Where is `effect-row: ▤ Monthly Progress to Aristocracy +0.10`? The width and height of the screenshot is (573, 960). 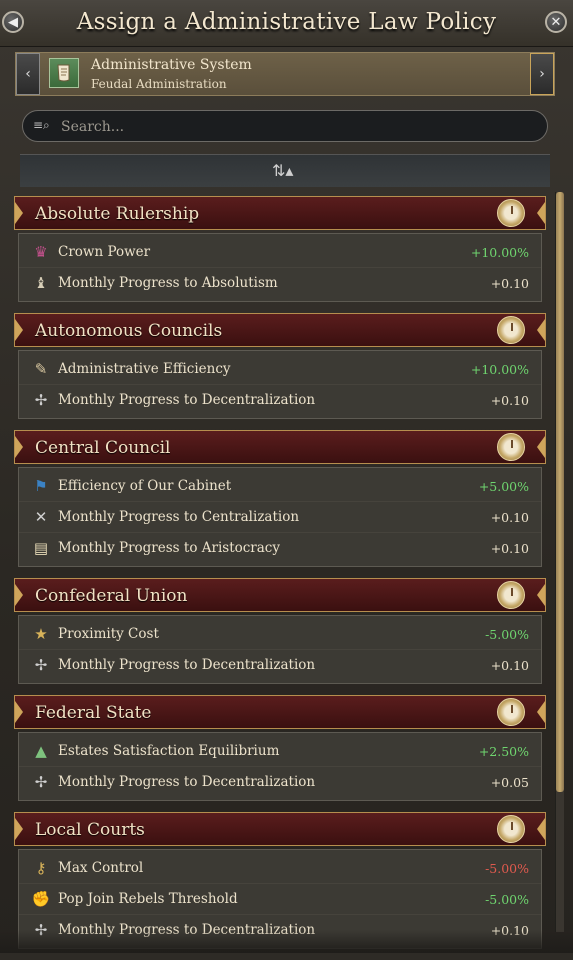
effect-row: ▤ Monthly Progress to Aristocracy +0.10 is located at coordinates (280, 547).